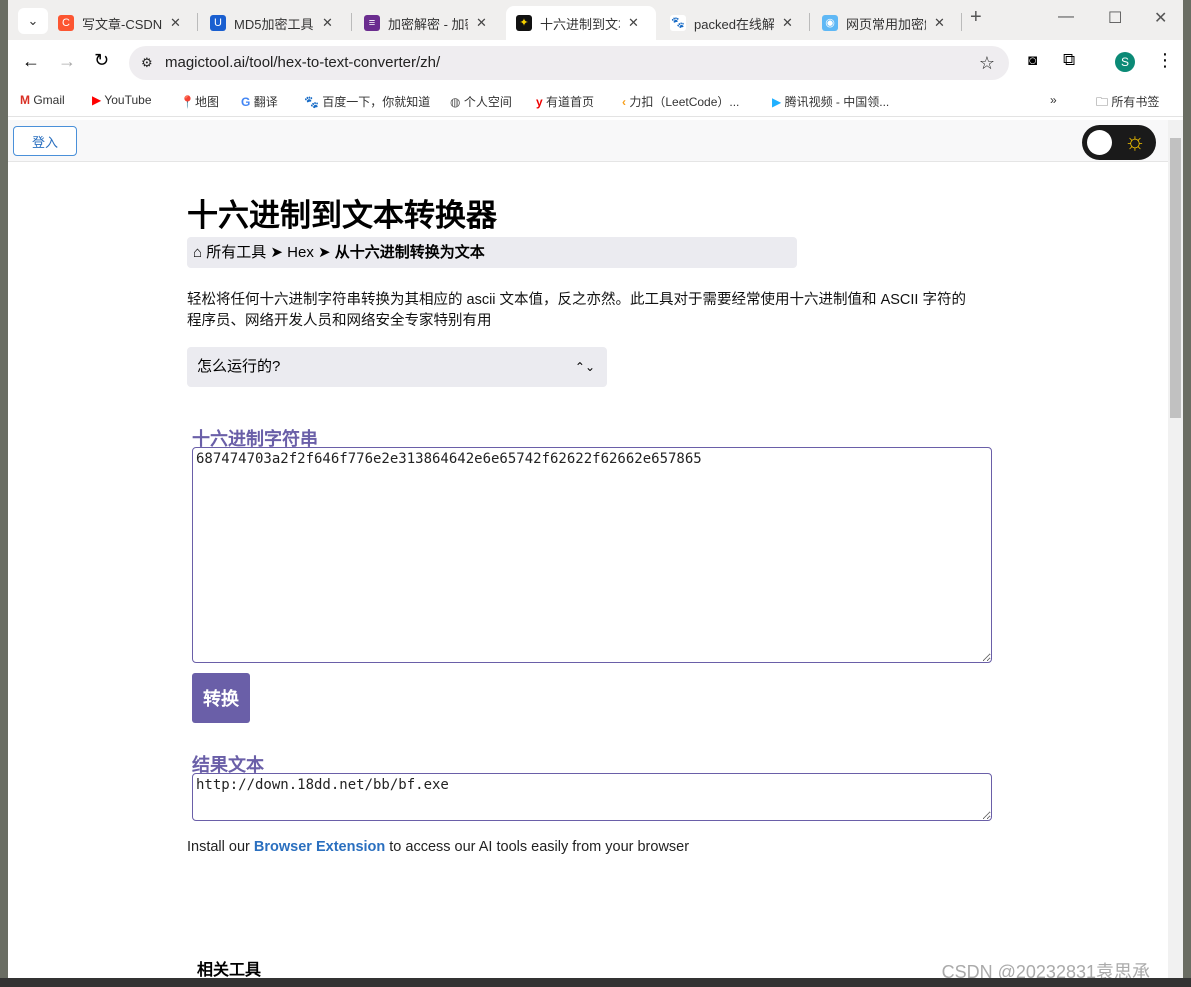  Describe the element at coordinates (409, 252) in the screenshot. I see `breadcrumb-current: 从十六进制转换为文本` at that location.